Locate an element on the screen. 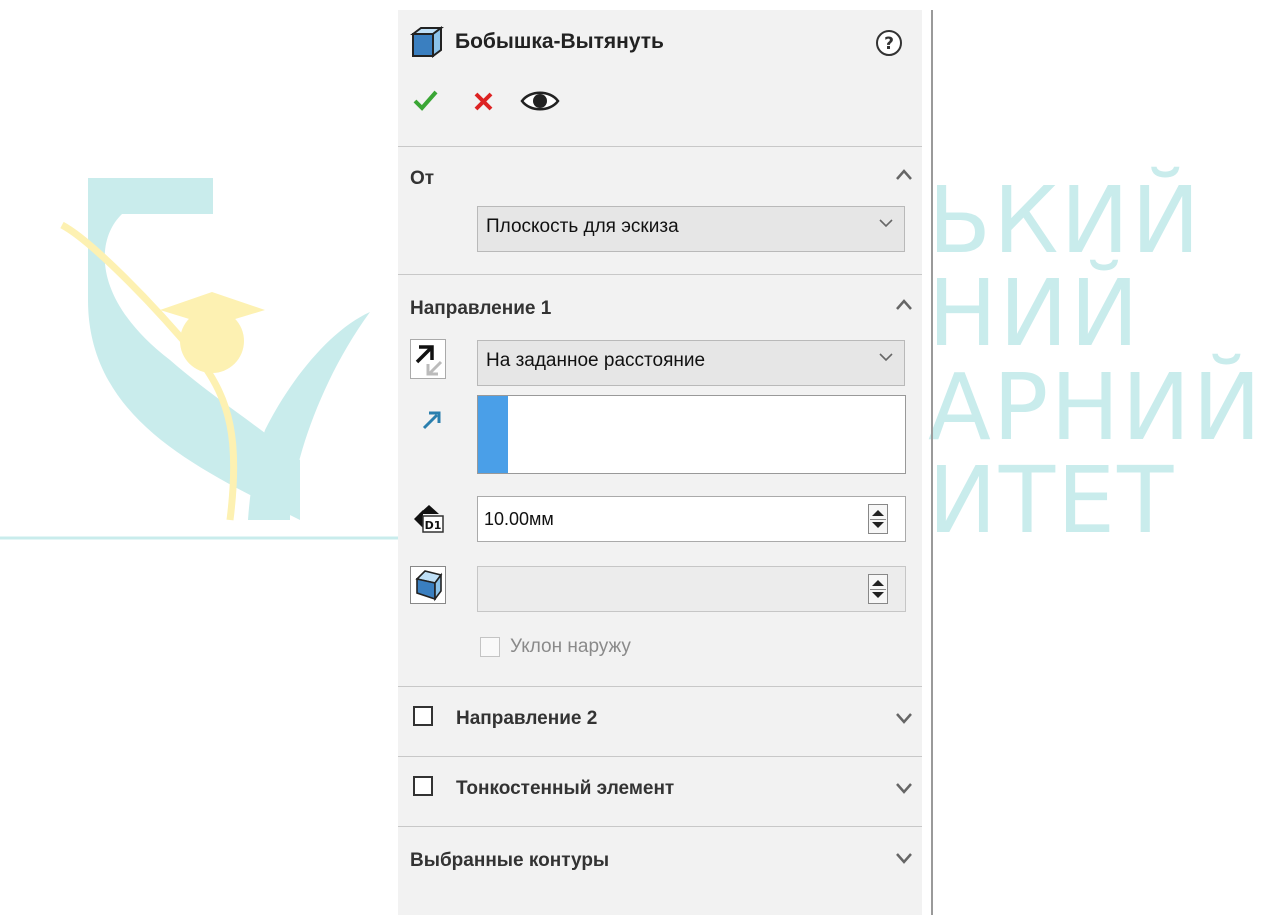 This screenshot has width=1270, height=915. ok-checkmark-icon is located at coordinates (426, 100).